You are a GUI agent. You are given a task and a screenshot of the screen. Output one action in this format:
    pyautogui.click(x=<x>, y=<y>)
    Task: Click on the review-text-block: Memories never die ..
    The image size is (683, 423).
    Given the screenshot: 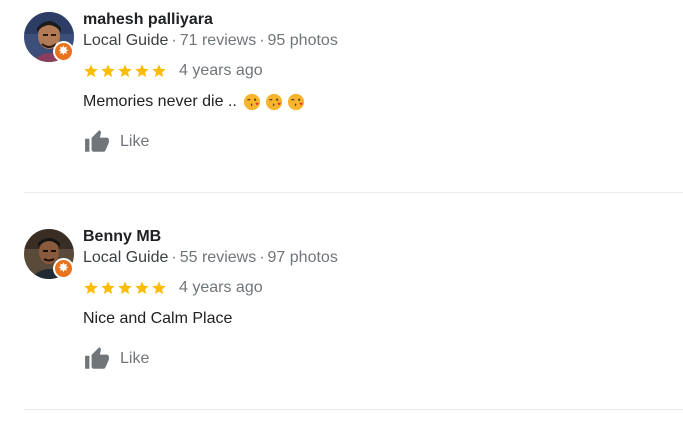 What is the action you would take?
    pyautogui.click(x=194, y=102)
    